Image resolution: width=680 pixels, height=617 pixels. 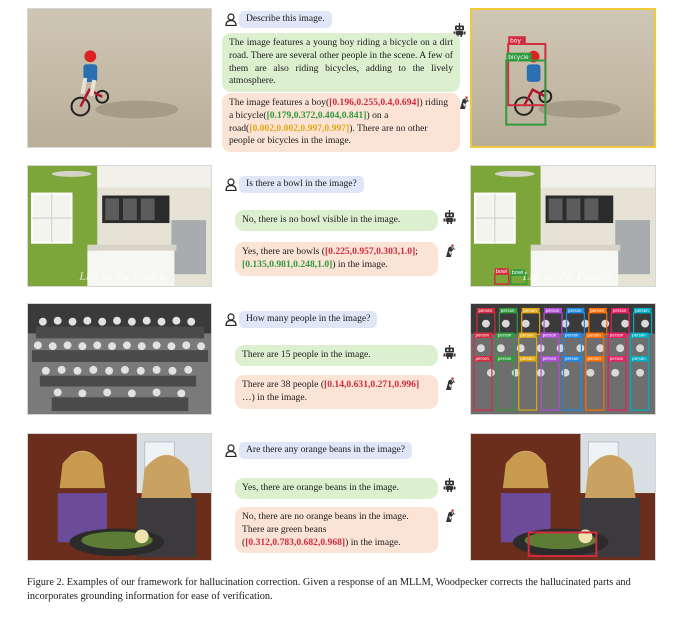 What do you see at coordinates (119, 226) in the screenshot?
I see `input-image-2: Life on the Prairie` at bounding box center [119, 226].